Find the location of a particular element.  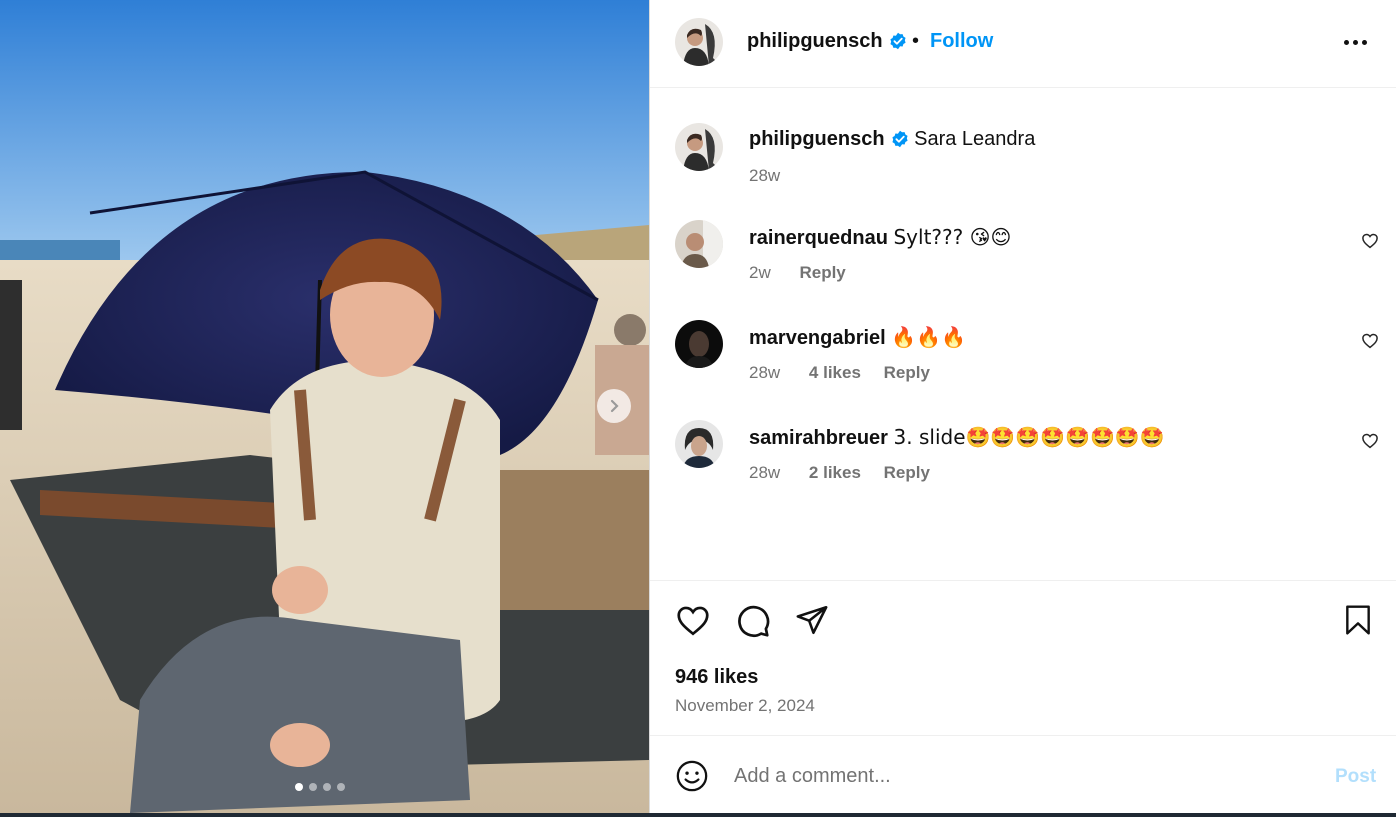

emoji-icon is located at coordinates (692, 776).